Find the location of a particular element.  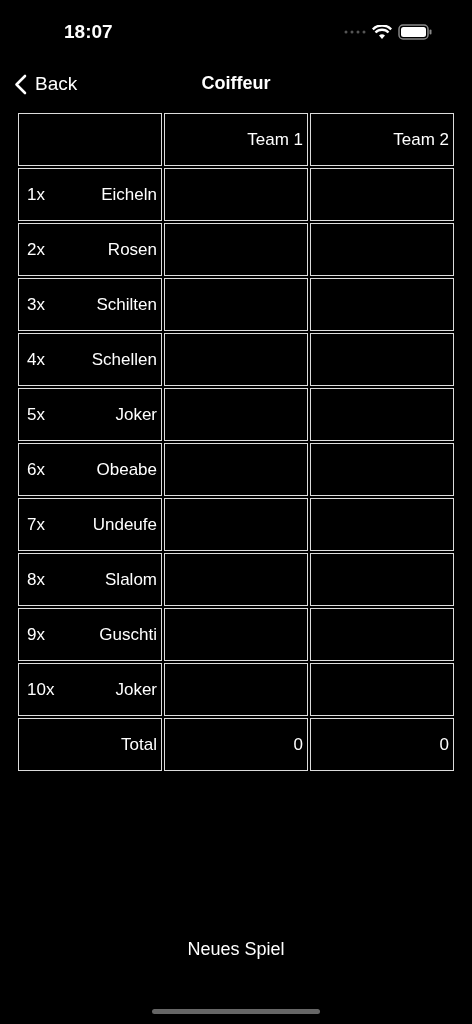

category-label: Slalom is located at coordinates (131, 579).